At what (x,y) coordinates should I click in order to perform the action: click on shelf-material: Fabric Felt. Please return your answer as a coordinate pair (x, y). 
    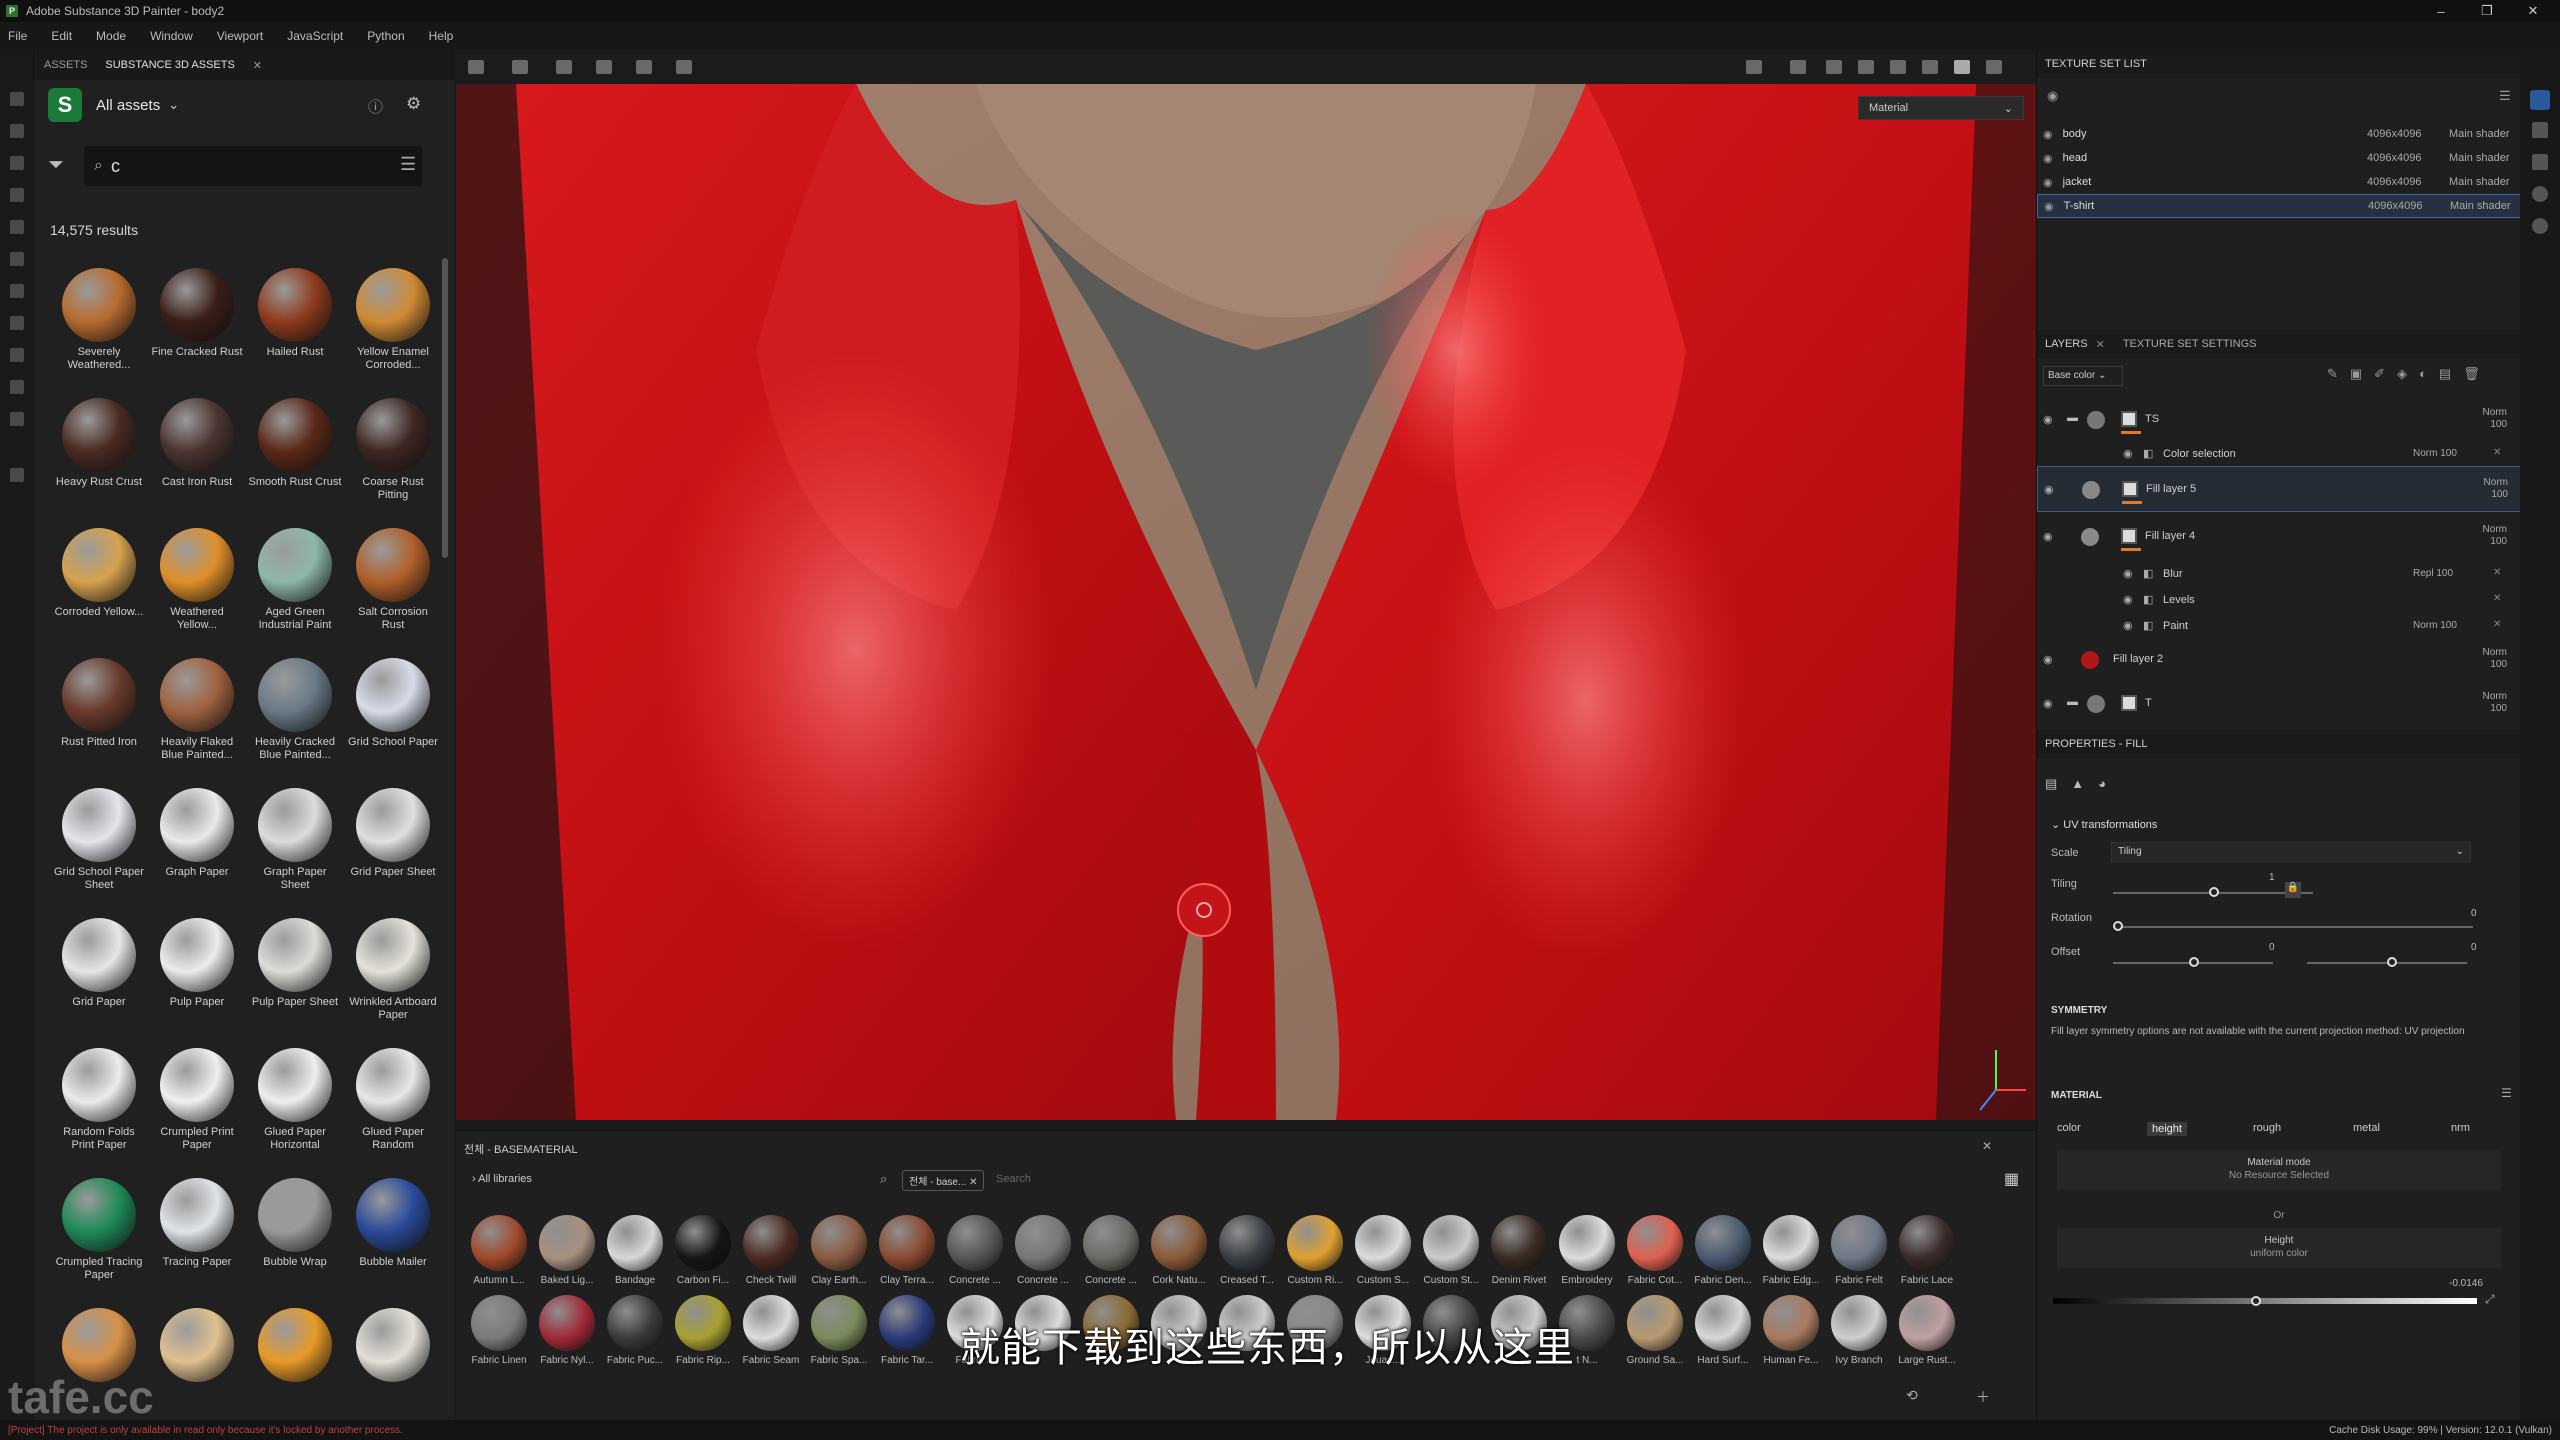
    Looking at the image, I should click on (1859, 1250).